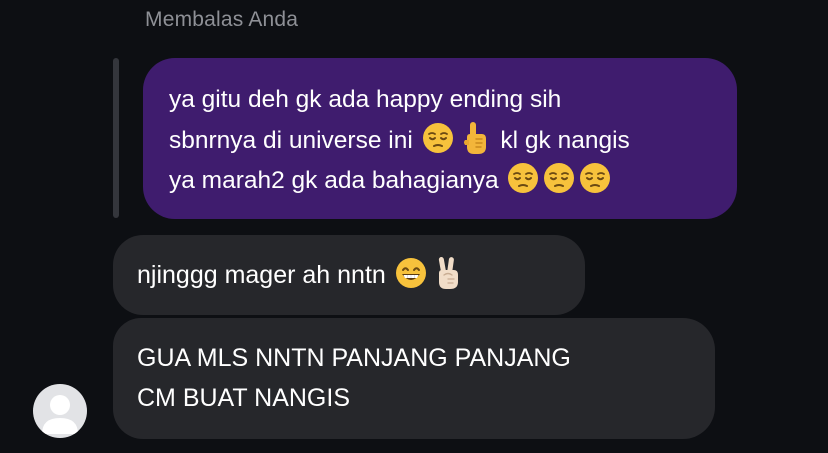  What do you see at coordinates (334, 180) in the screenshot?
I see `quoted-message-text: ya marah2 gk ada bahagianya` at bounding box center [334, 180].